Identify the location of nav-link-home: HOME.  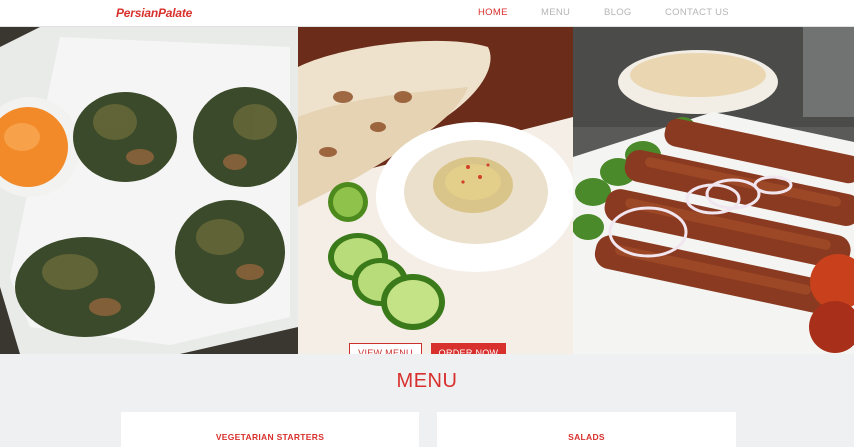
(493, 12).